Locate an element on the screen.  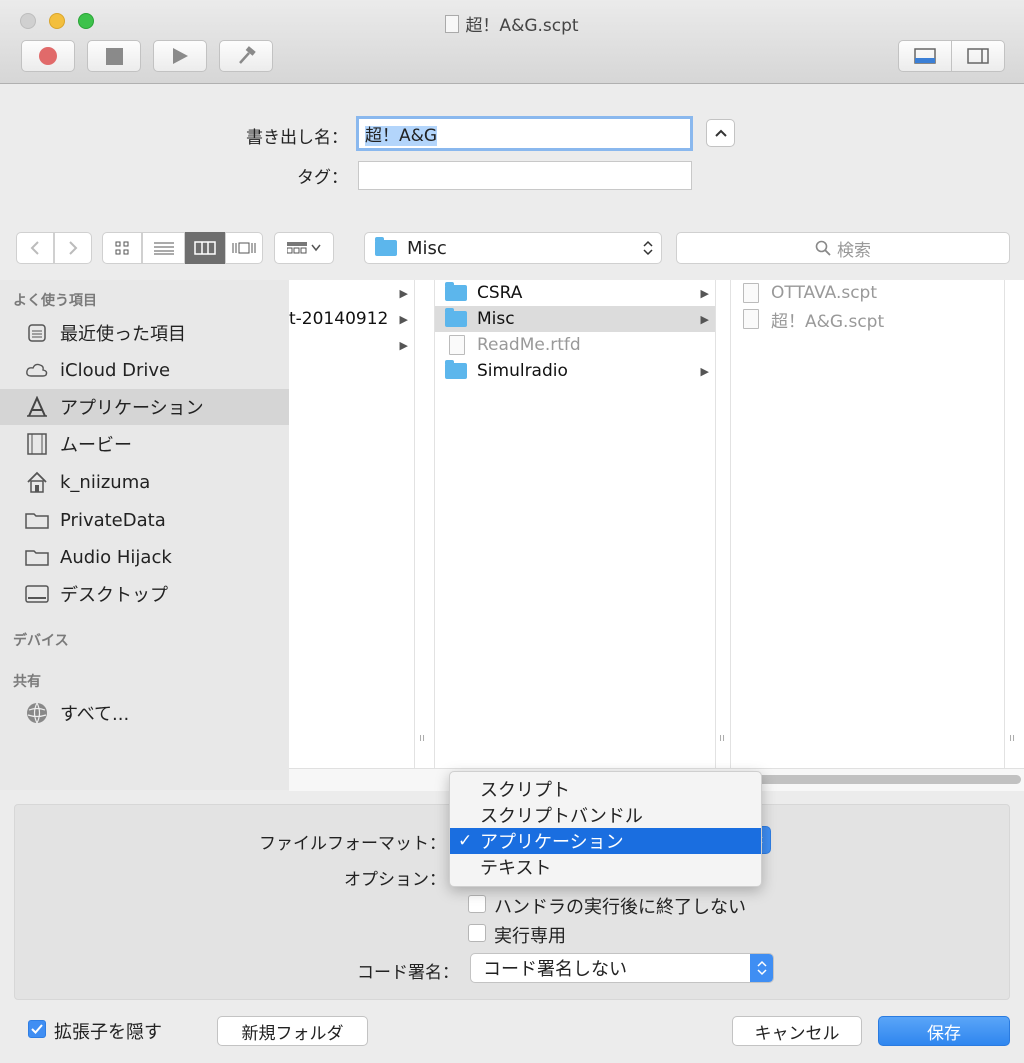
sidebar-item-privatedata: PrivateData is located at coordinates (144, 520).